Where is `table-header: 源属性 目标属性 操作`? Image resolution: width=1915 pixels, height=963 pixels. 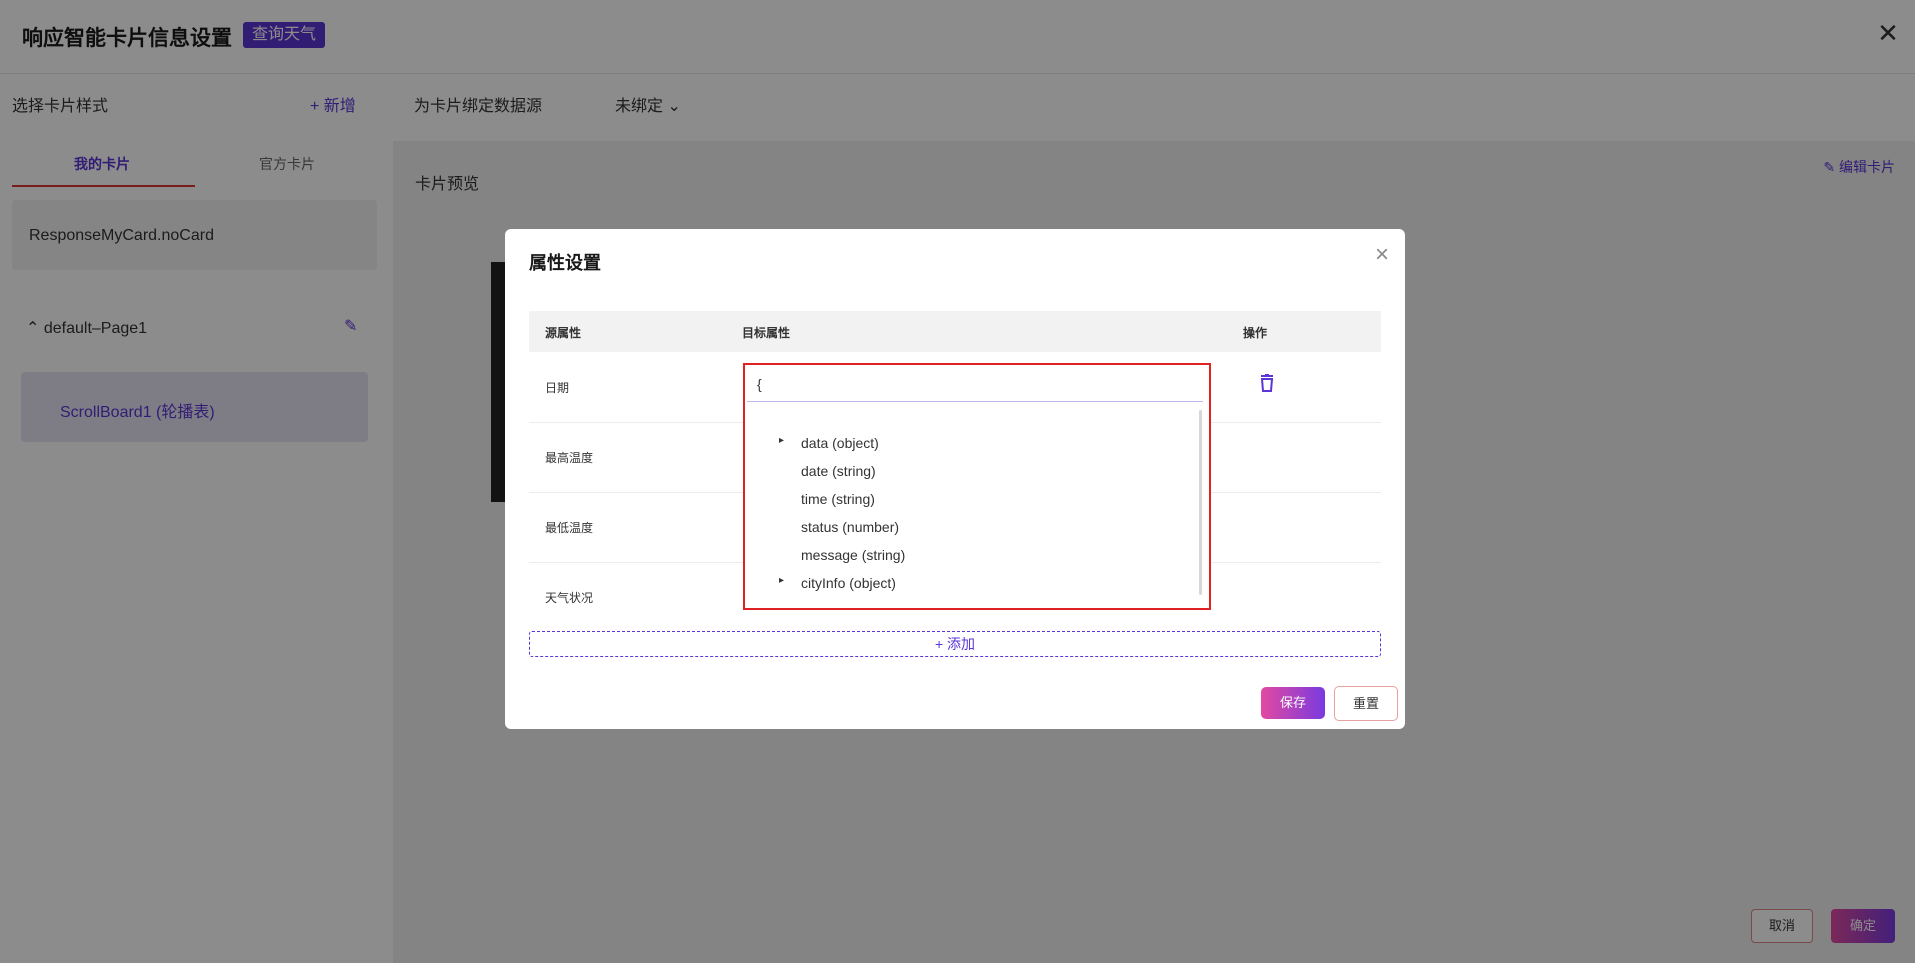
table-header: 源属性 目标属性 操作 is located at coordinates (955, 331).